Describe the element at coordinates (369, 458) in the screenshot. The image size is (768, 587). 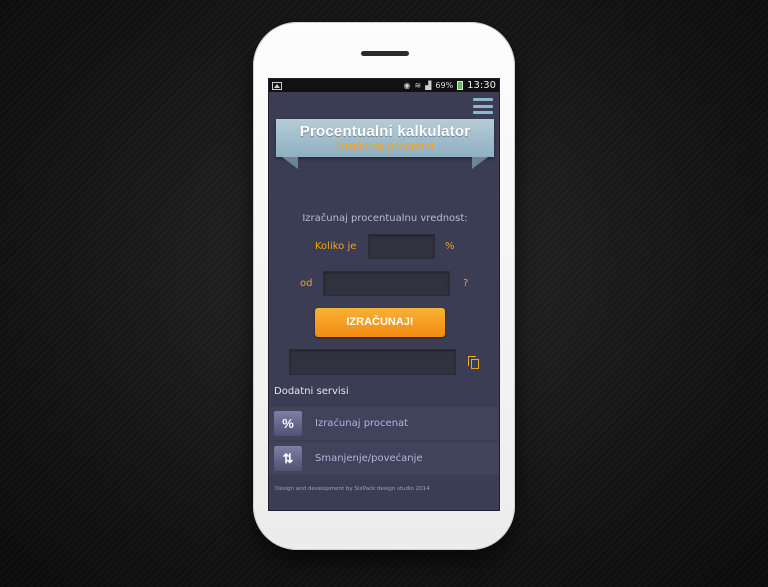
I see `service-item-label: Smanjenje/povećanje` at that location.